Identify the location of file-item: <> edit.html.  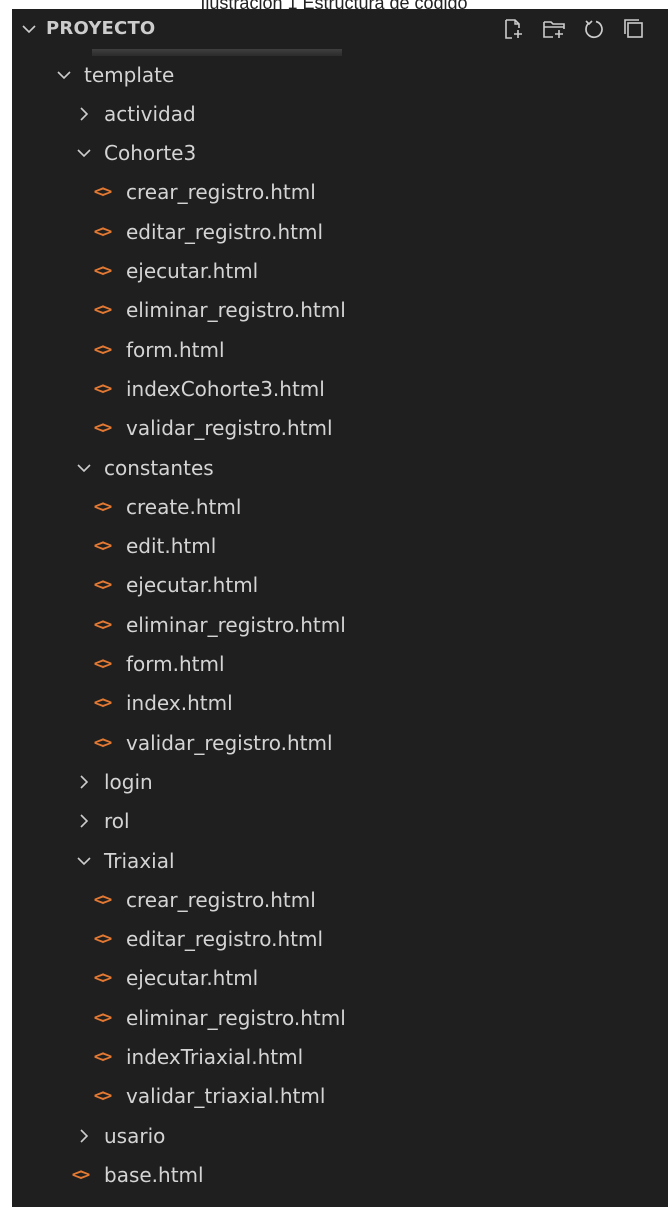
(340, 546).